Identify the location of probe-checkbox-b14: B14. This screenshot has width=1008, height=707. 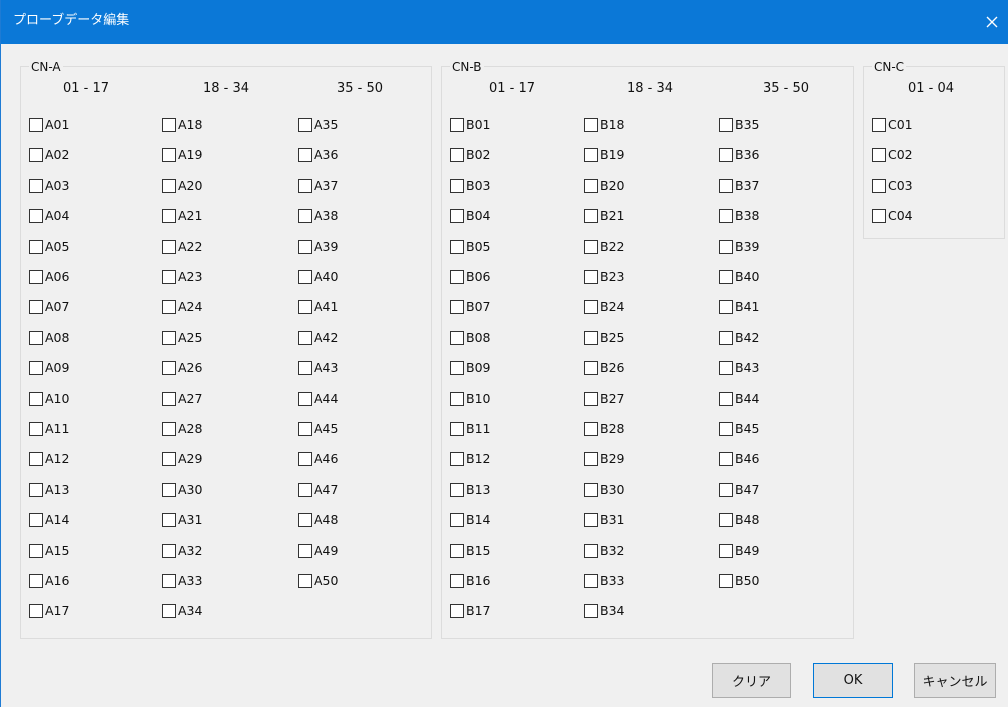
(470, 520).